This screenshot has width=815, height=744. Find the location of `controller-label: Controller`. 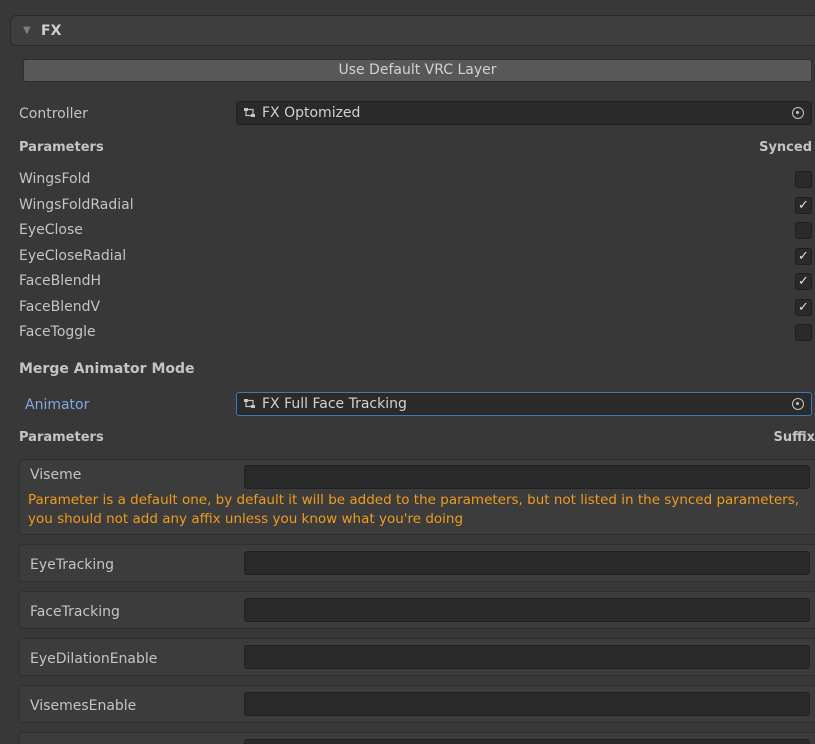

controller-label: Controller is located at coordinates (53, 114).